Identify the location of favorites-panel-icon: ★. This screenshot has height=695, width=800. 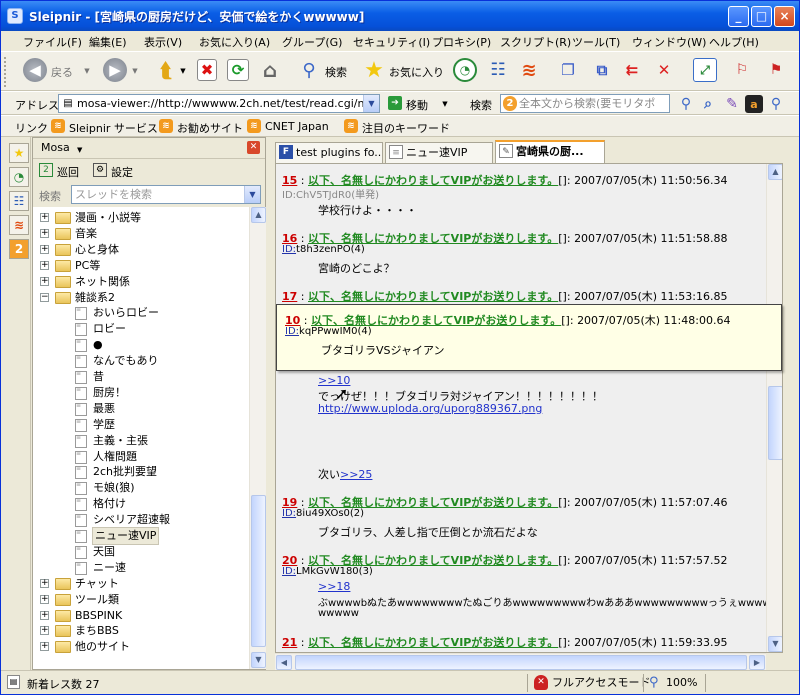
(19, 153).